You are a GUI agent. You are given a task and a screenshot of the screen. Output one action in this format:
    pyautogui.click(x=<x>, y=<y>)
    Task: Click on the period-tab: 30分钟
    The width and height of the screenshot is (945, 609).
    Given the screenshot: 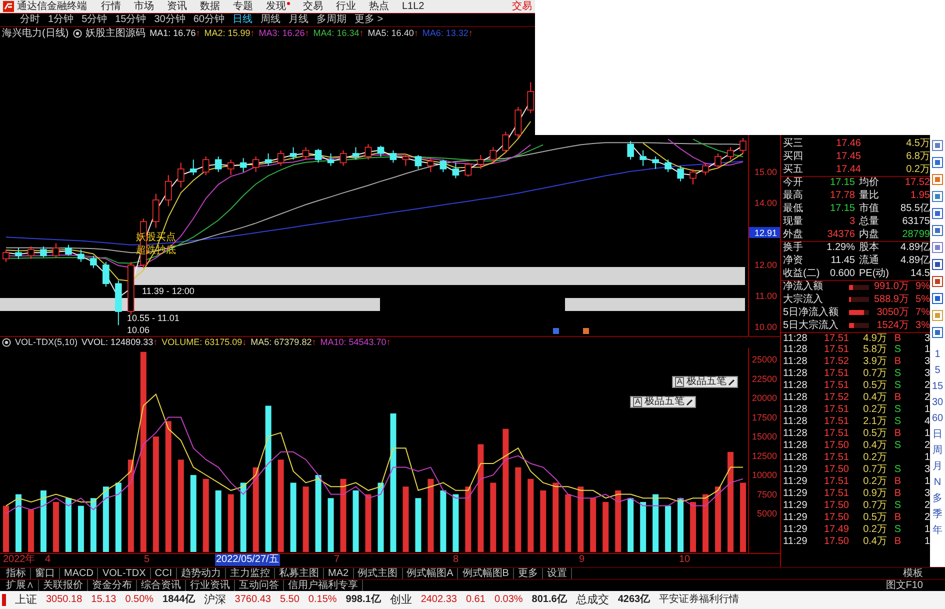 What is the action you would take?
    pyautogui.click(x=170, y=20)
    